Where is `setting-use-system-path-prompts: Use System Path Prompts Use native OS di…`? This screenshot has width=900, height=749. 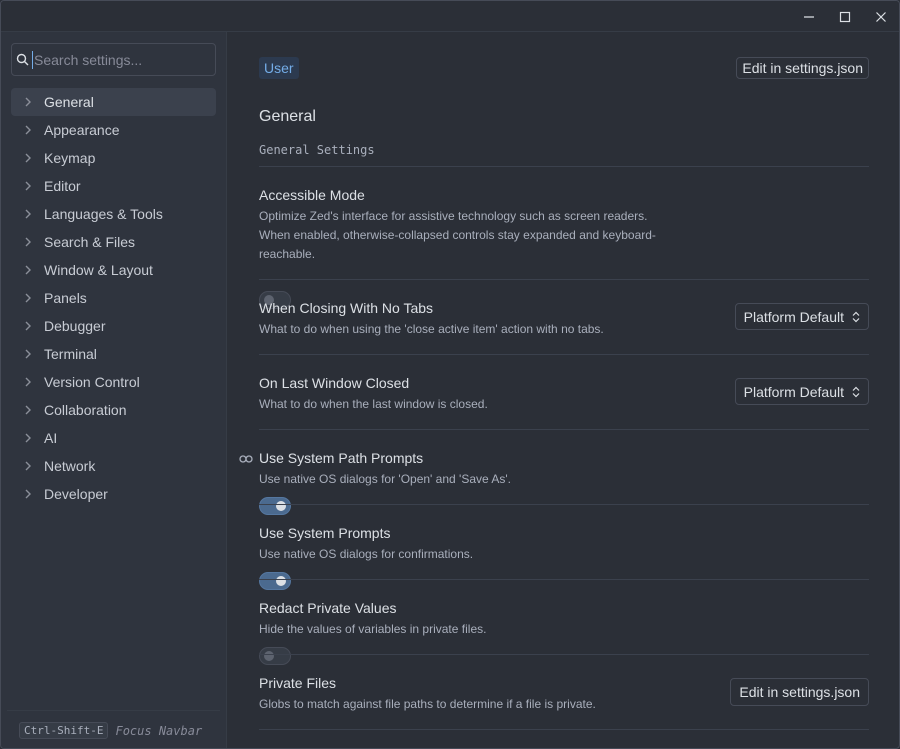 setting-use-system-path-prompts: Use System Path Prompts Use native OS di… is located at coordinates (564, 482).